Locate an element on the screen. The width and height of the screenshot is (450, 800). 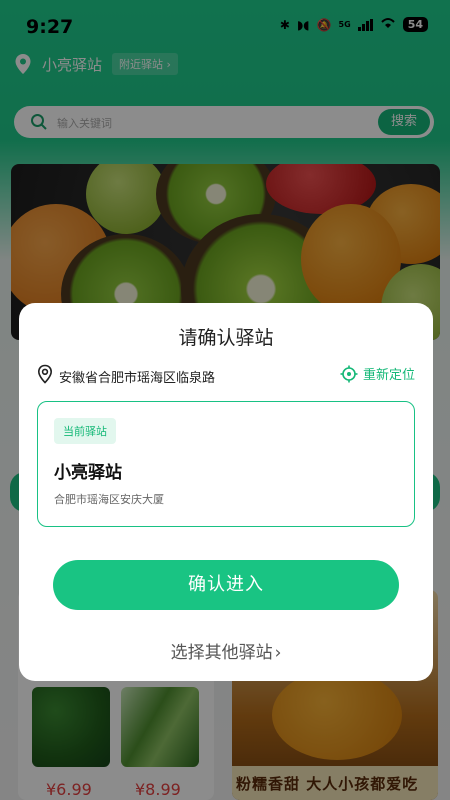
crosshair-icon is located at coordinates (349, 373).